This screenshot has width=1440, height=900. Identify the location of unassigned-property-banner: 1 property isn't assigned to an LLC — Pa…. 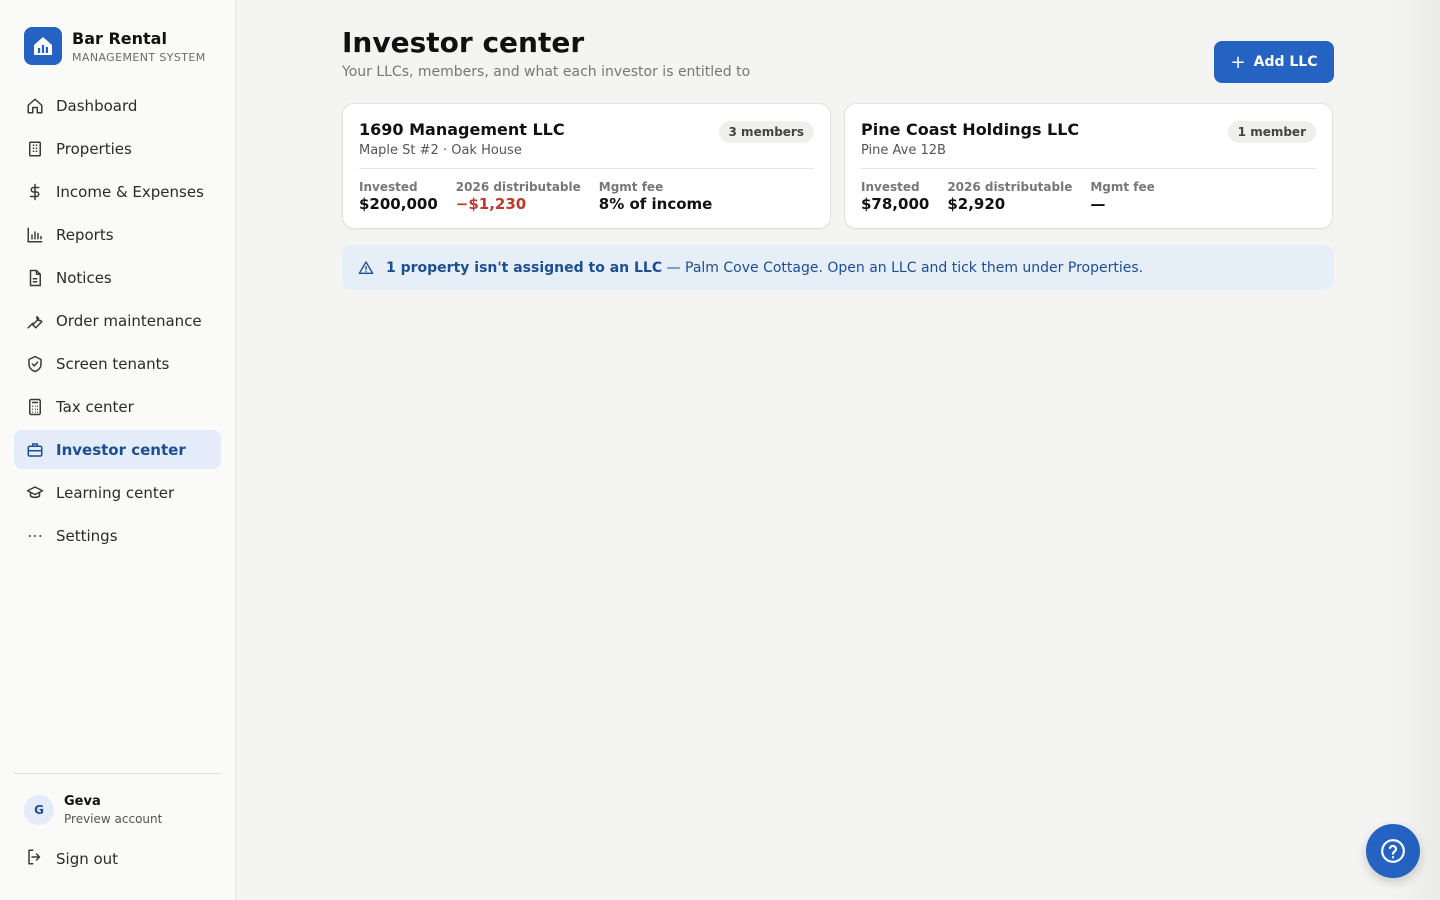
(838, 267).